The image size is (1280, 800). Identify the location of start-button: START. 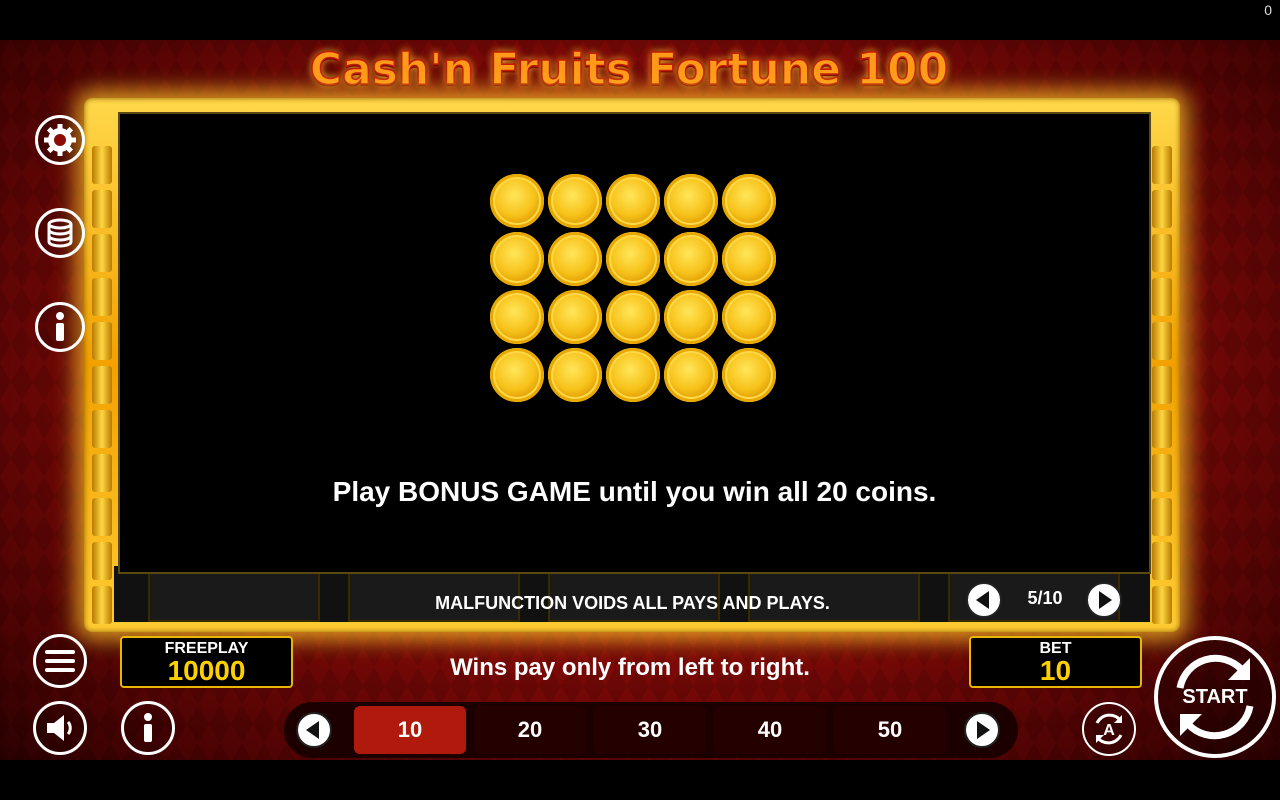
(1215, 697).